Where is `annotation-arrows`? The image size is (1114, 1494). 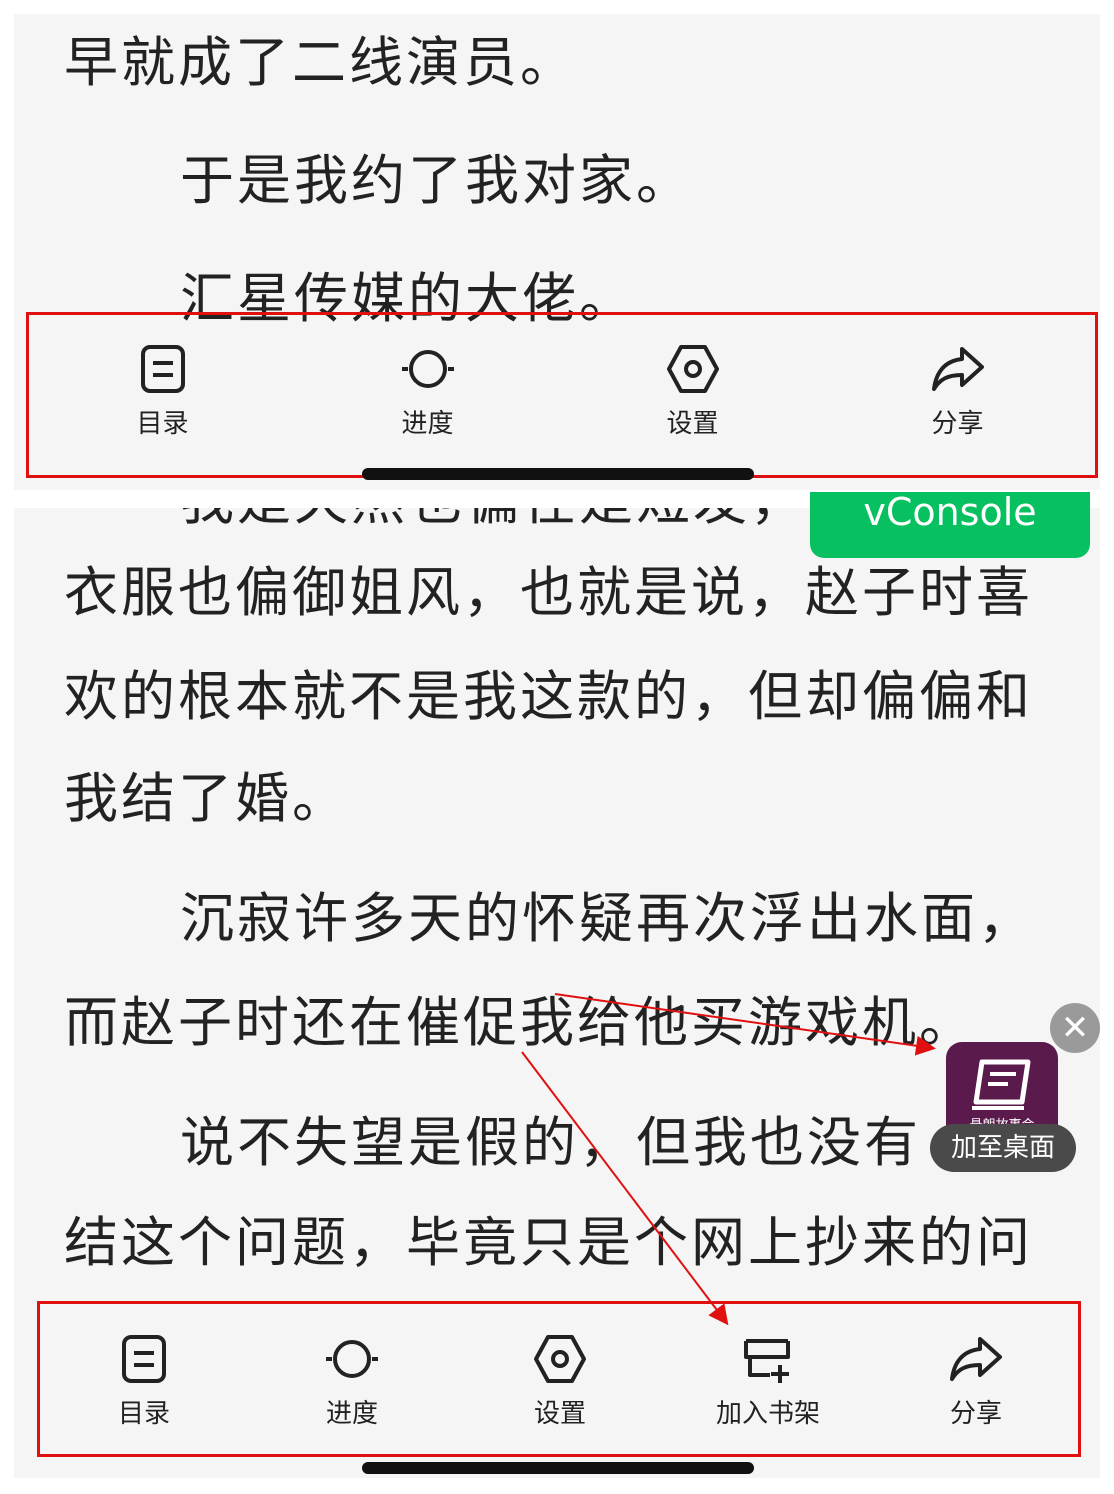 annotation-arrows is located at coordinates (728, 1159).